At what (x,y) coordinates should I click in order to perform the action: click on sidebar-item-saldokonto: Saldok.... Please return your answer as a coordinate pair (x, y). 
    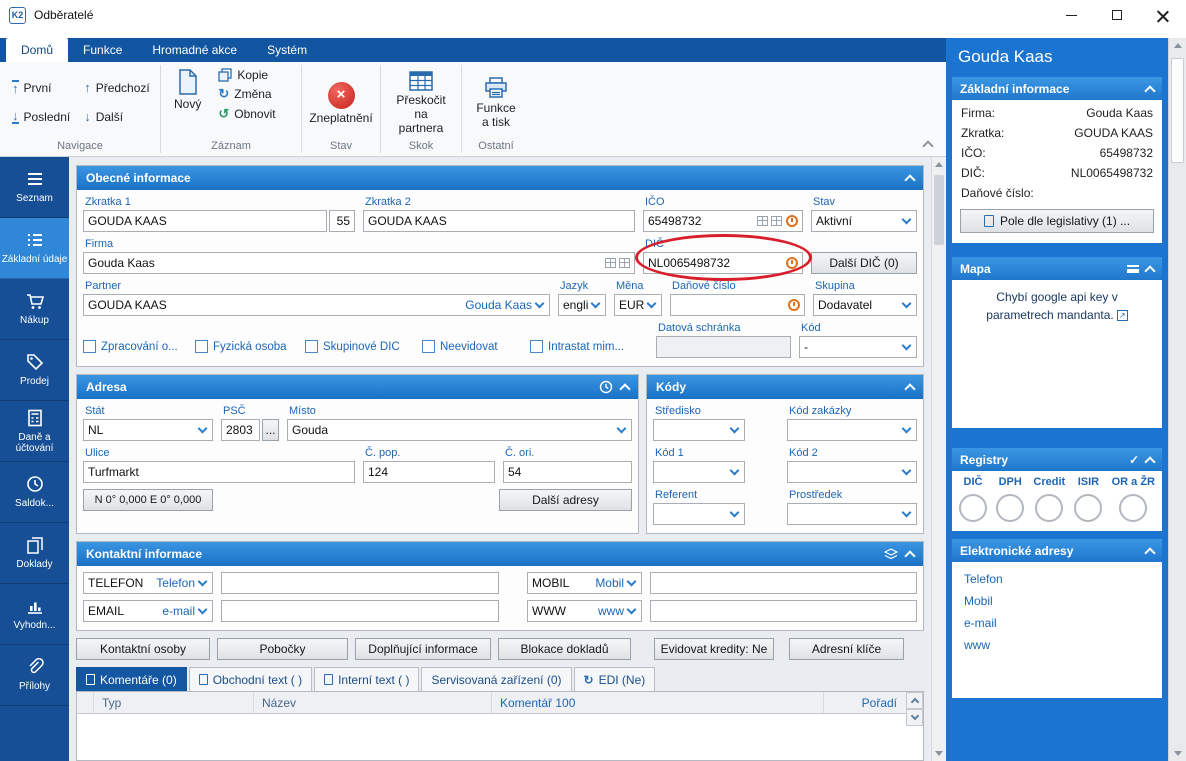
    Looking at the image, I should click on (34, 492).